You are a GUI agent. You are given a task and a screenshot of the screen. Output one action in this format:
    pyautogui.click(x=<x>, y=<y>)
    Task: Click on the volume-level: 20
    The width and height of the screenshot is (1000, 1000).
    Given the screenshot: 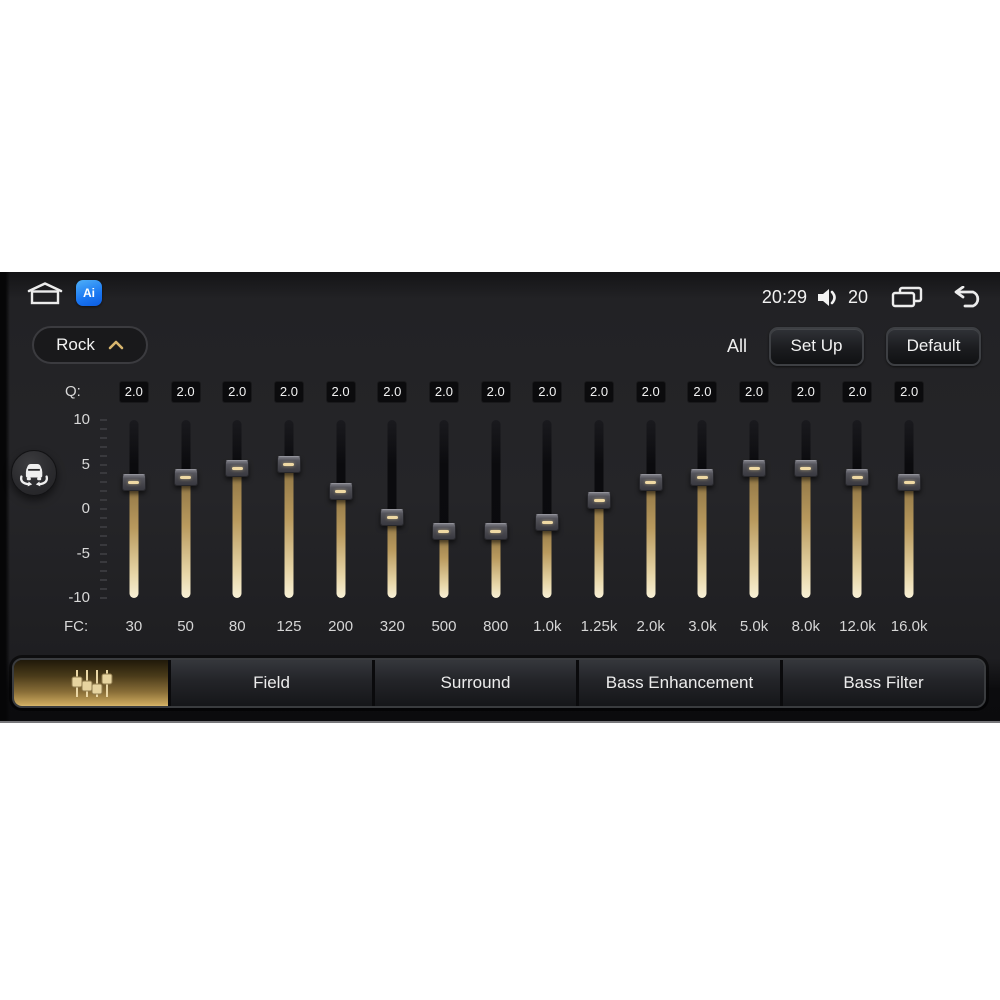 What is the action you would take?
    pyautogui.click(x=857, y=296)
    